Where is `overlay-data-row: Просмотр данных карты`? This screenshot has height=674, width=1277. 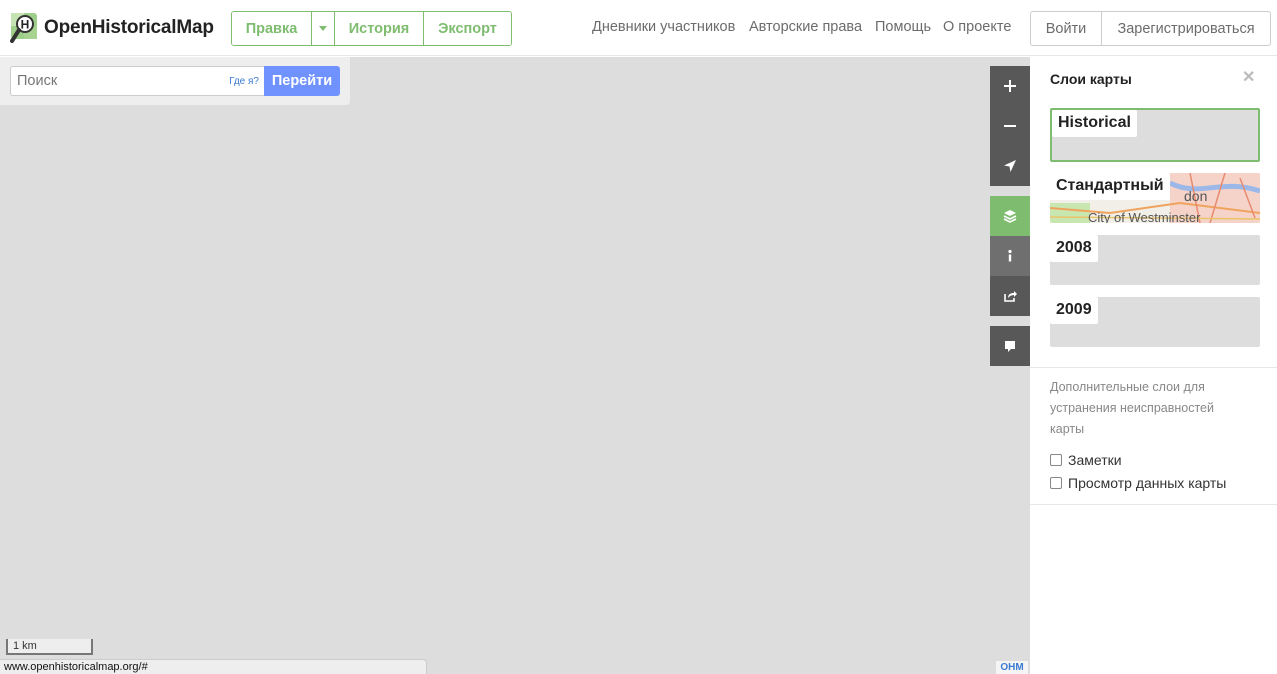
overlay-data-row: Просмотр данных карты is located at coordinates (1138, 483).